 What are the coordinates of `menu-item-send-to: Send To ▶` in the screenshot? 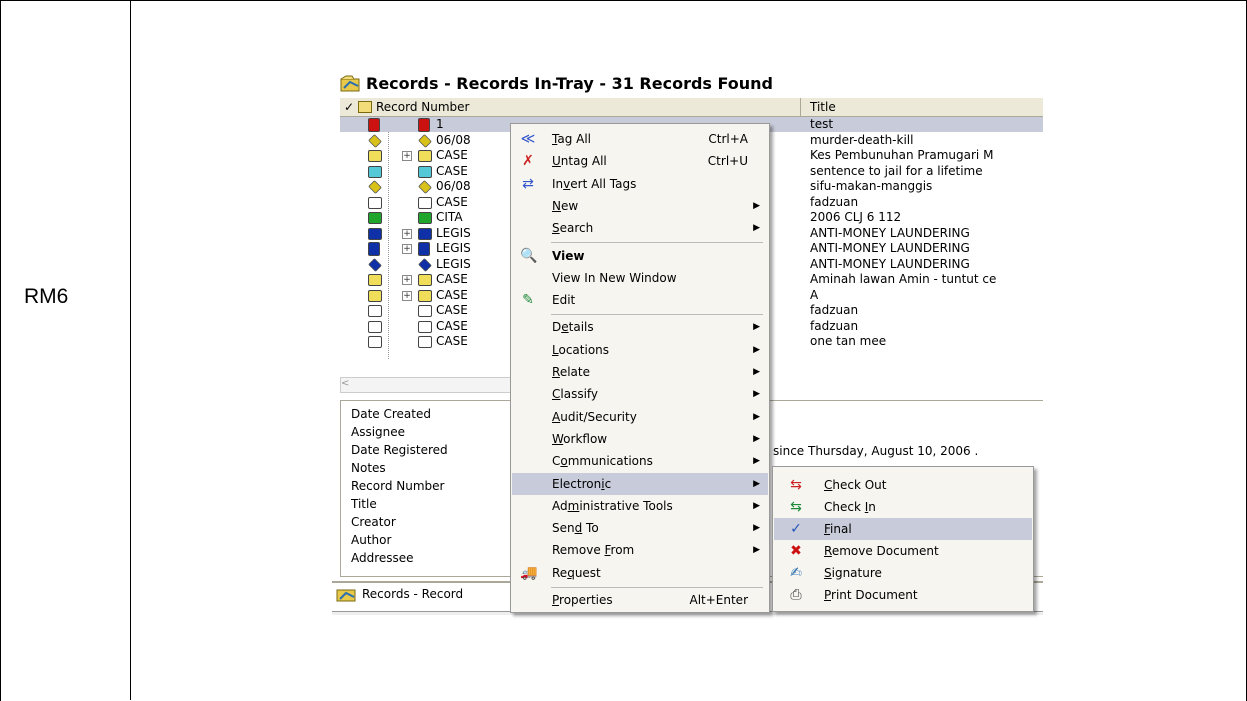 It's located at (640, 528).